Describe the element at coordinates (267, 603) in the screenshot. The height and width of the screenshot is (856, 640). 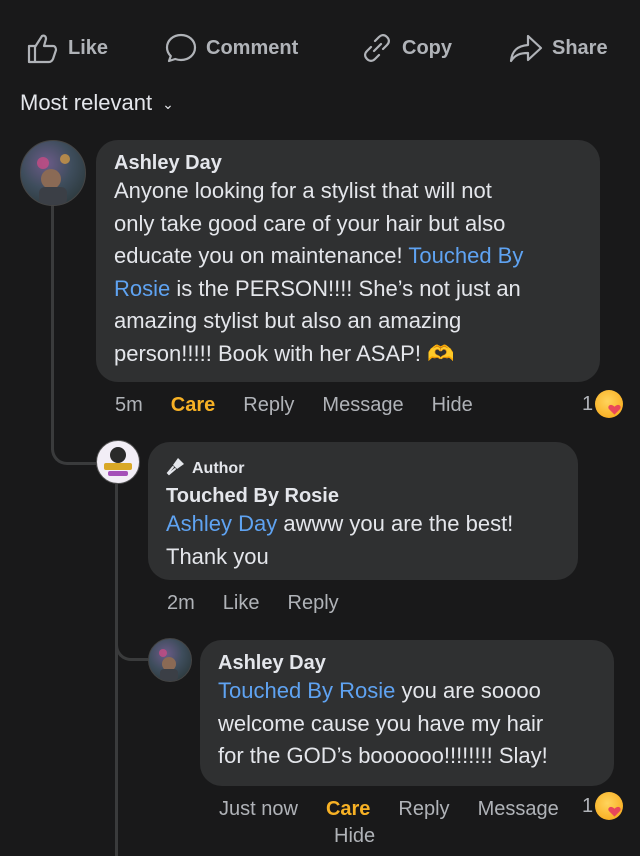
I see `comment-meta: 2m Like Reply` at that location.